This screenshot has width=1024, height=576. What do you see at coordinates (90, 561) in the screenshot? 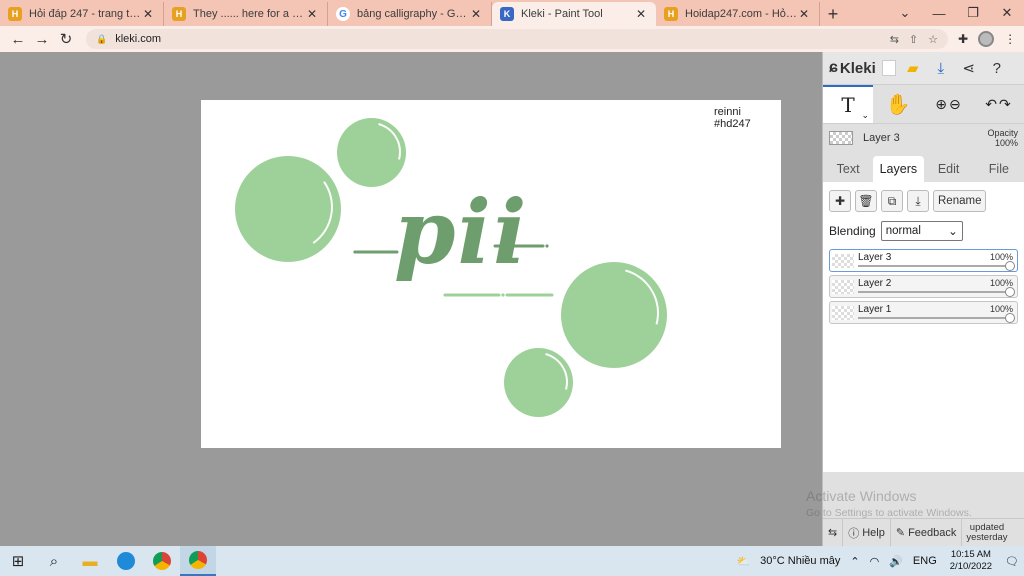
I see `file-explorer-icon: ▬` at bounding box center [90, 561].